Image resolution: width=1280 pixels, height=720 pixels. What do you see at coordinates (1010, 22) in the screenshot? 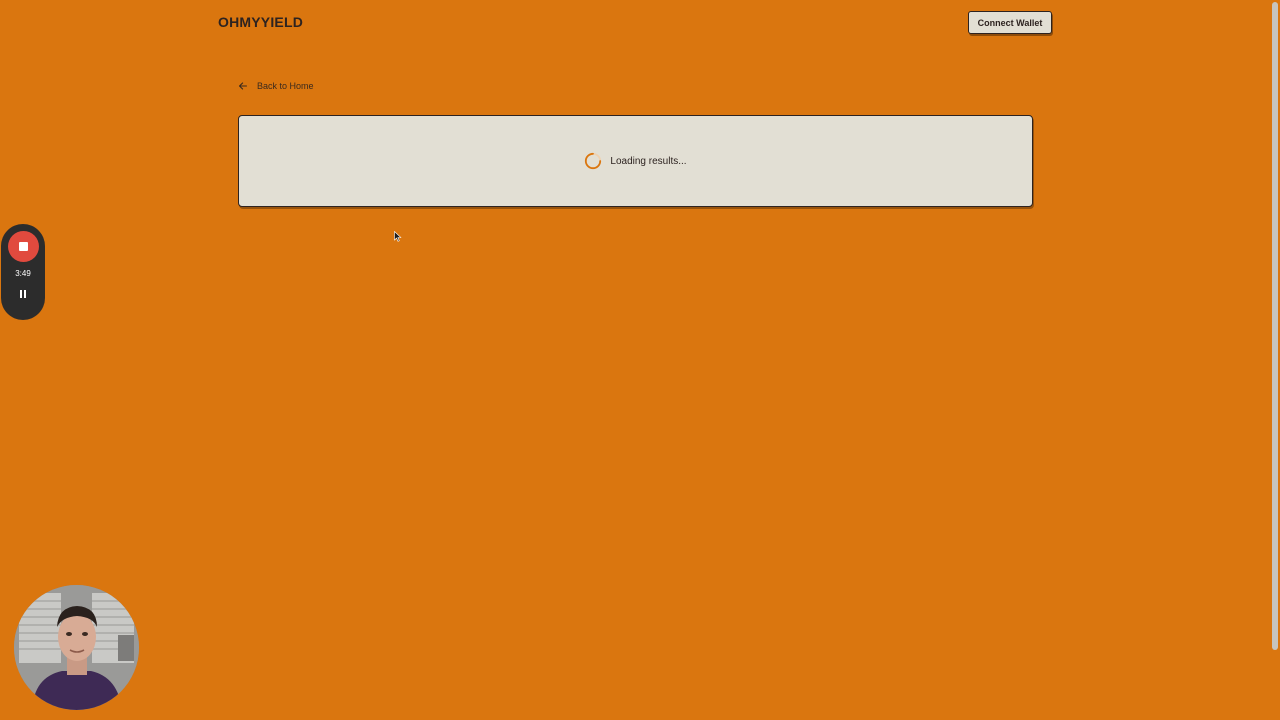
I see `connect-wallet-button: Connect Wallet` at bounding box center [1010, 22].